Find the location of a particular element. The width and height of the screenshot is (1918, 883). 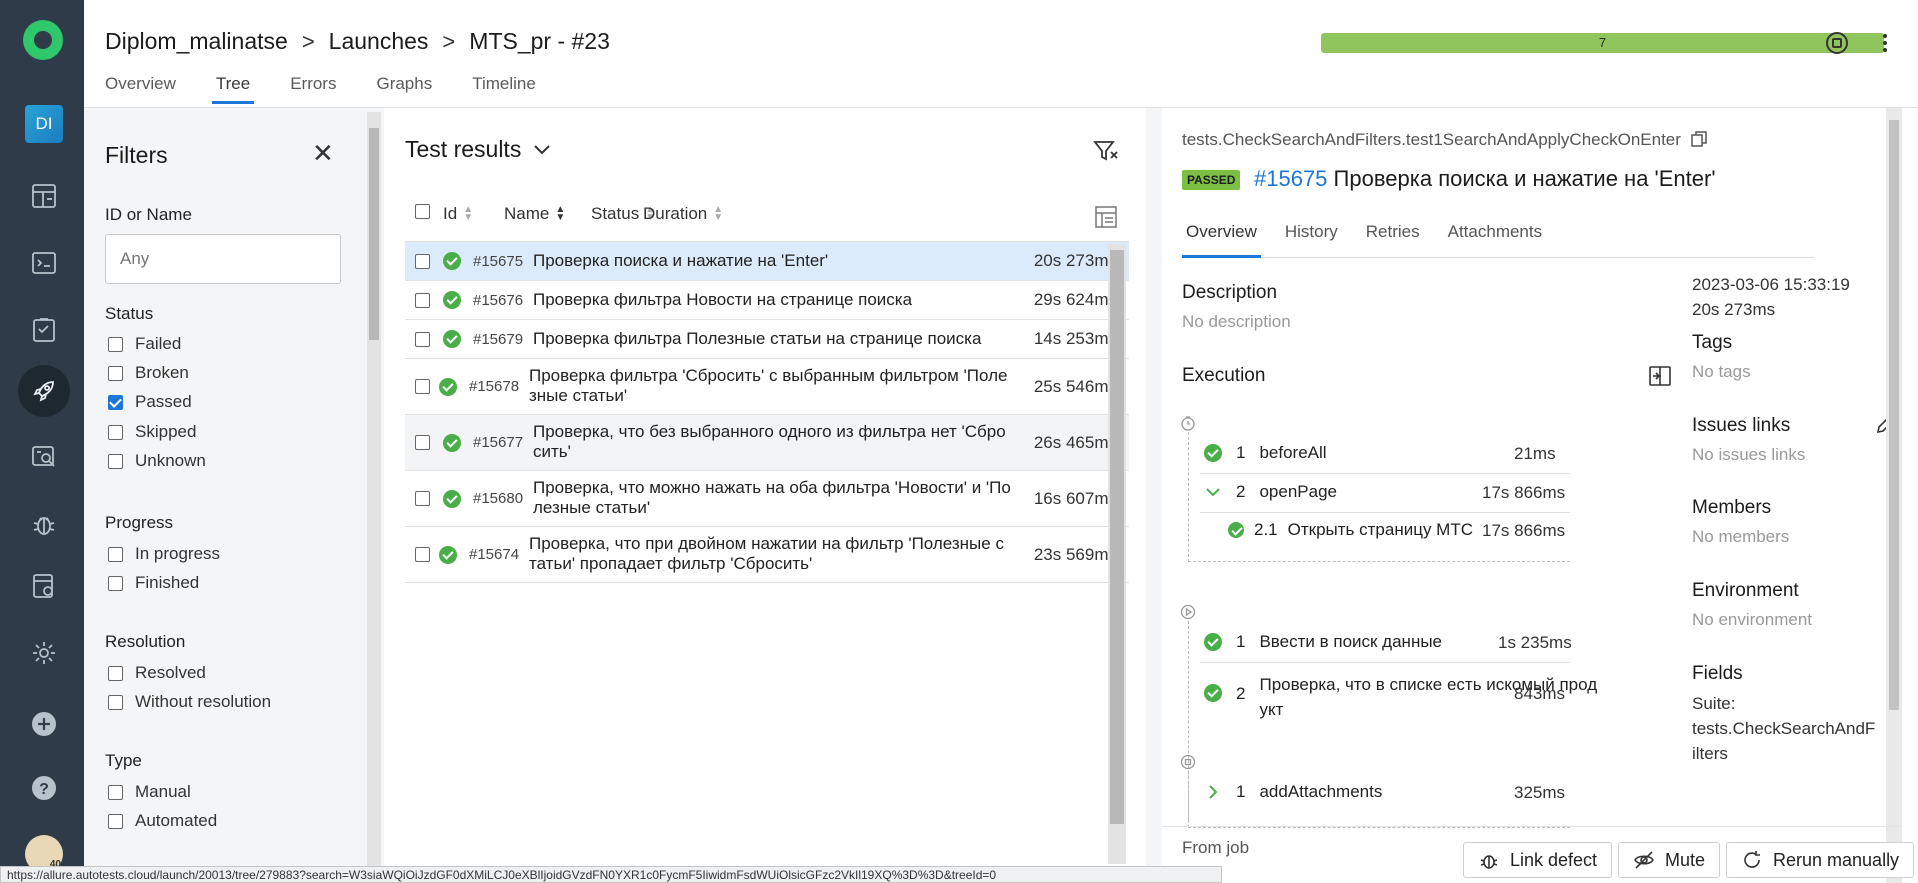

test-results-dropdown: Test results is located at coordinates (478, 149).